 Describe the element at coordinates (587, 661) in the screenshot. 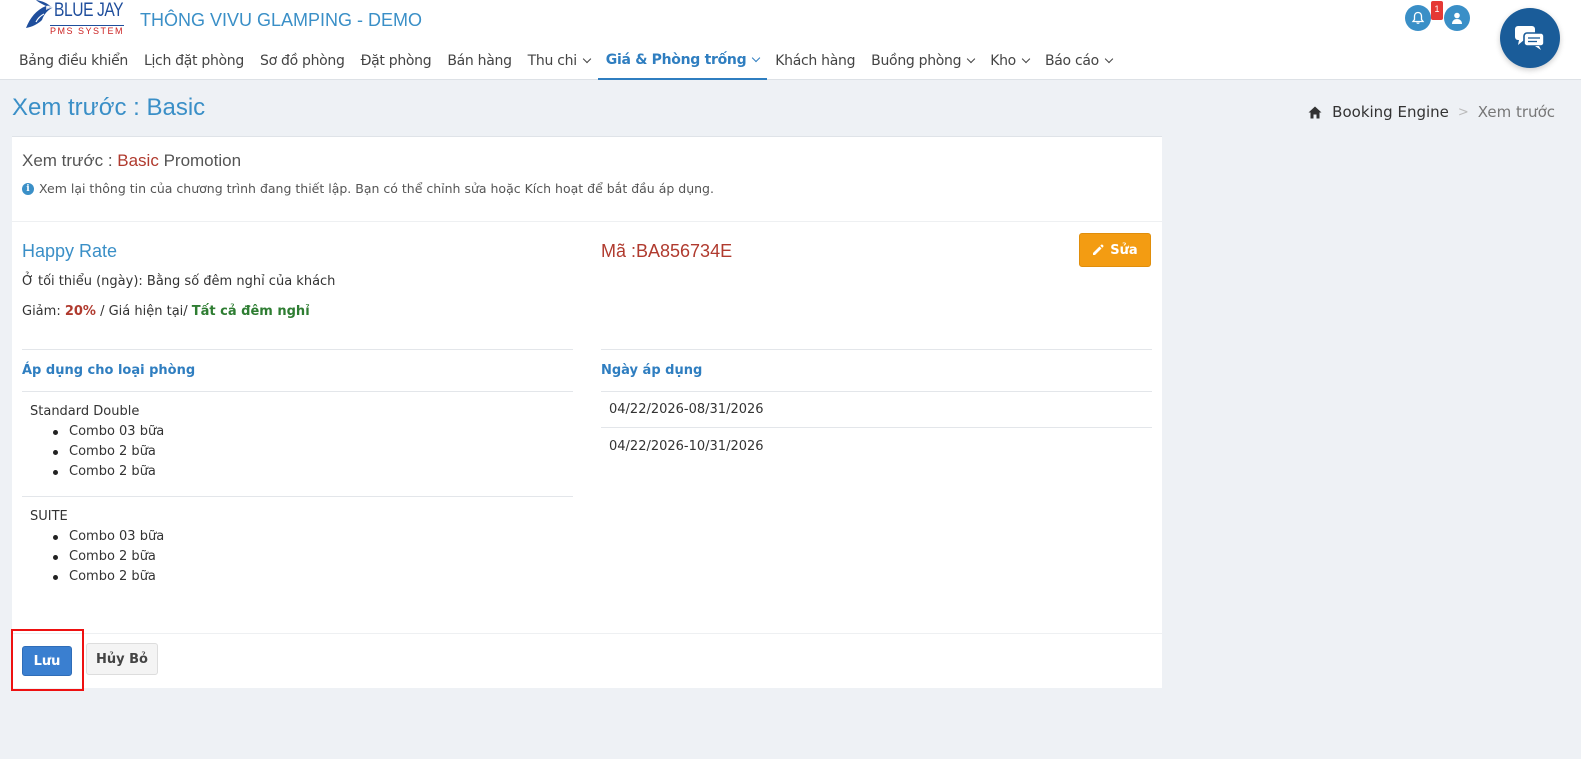

I see `card-footer: Lưu Hủy Bỏ` at that location.